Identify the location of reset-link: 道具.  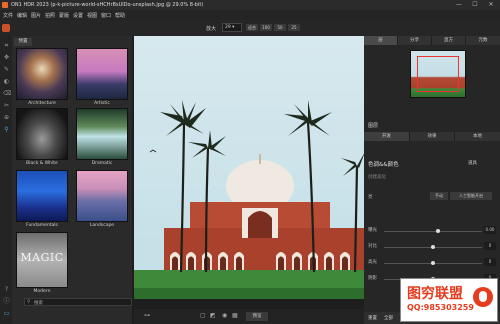
(472, 163).